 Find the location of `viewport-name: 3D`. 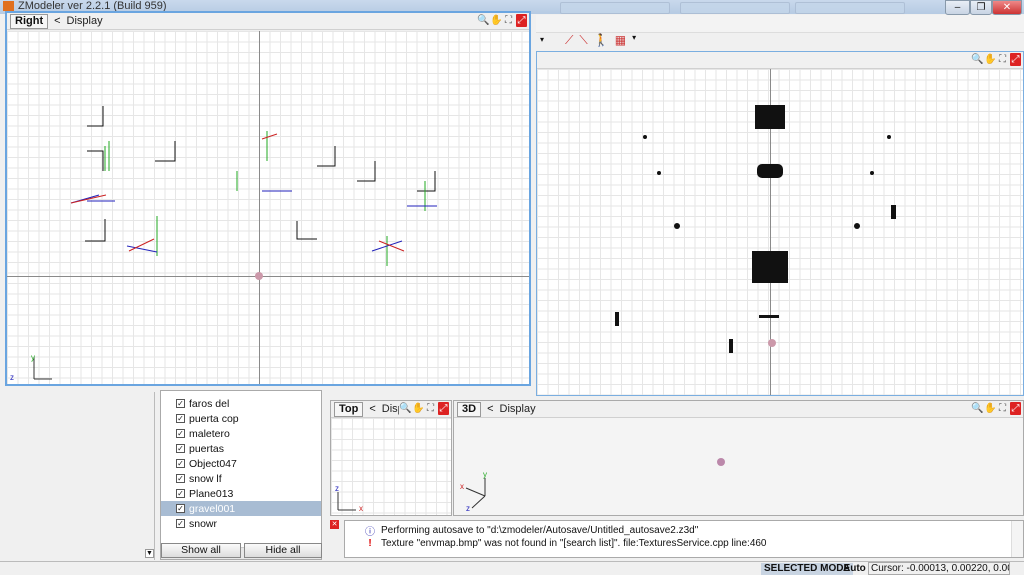

viewport-name: 3D is located at coordinates (469, 409).